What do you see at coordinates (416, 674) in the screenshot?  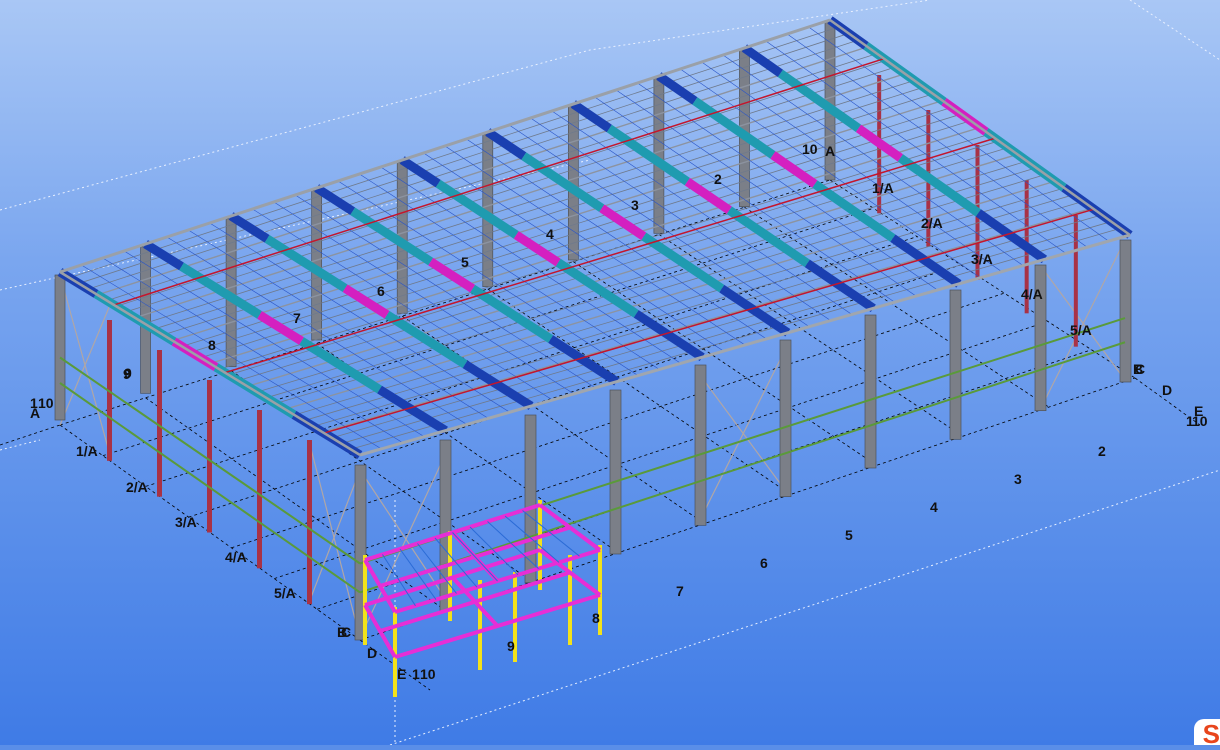 I see `svg-text: 1` at bounding box center [416, 674].